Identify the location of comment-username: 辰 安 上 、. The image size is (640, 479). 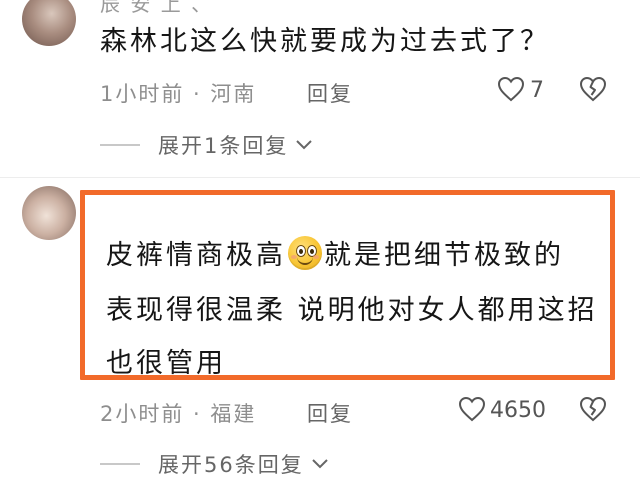
(156, 8).